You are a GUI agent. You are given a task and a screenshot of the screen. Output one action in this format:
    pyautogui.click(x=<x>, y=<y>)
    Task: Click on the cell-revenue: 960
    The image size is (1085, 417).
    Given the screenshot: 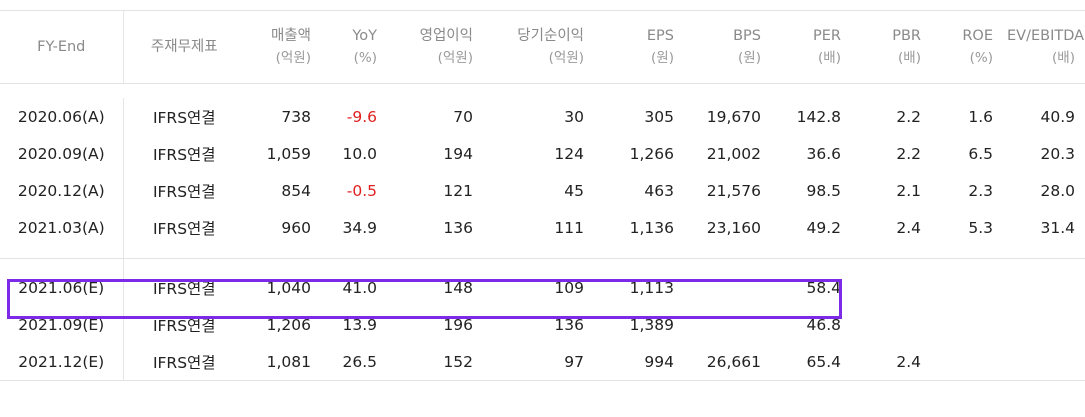 What is the action you would take?
    pyautogui.click(x=296, y=227)
    